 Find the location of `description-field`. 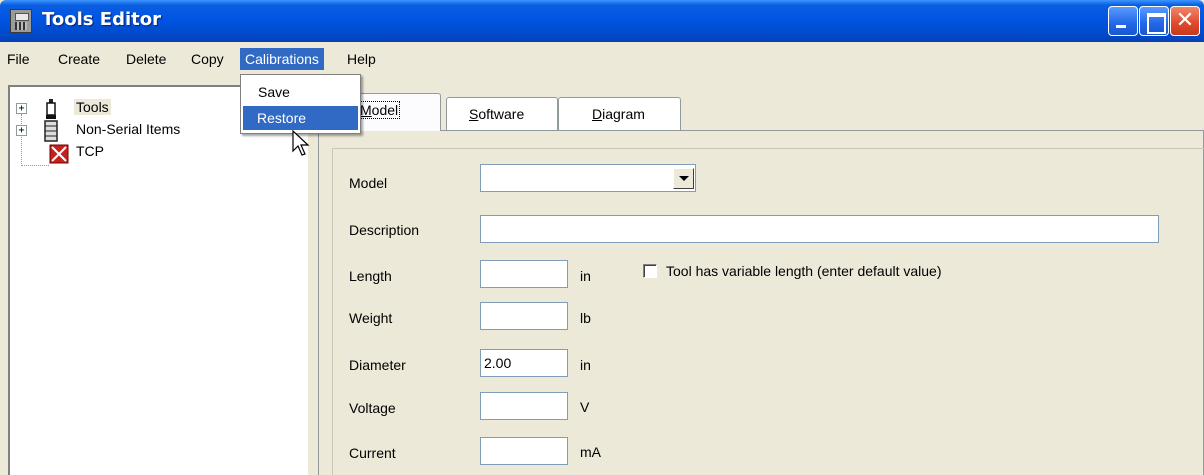

description-field is located at coordinates (819, 229).